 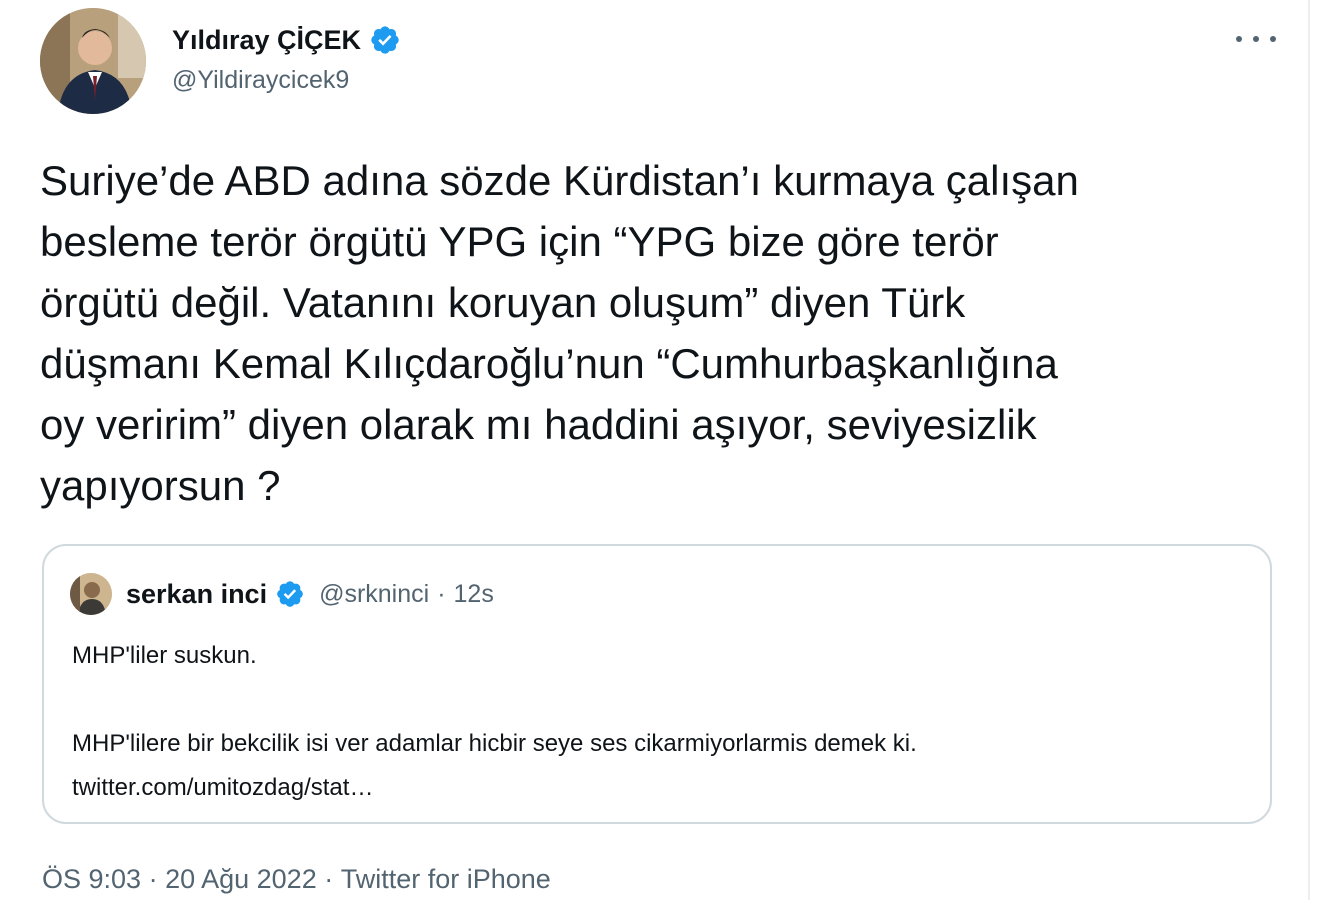 I want to click on quoted-author-avatar, so click(x=91, y=594).